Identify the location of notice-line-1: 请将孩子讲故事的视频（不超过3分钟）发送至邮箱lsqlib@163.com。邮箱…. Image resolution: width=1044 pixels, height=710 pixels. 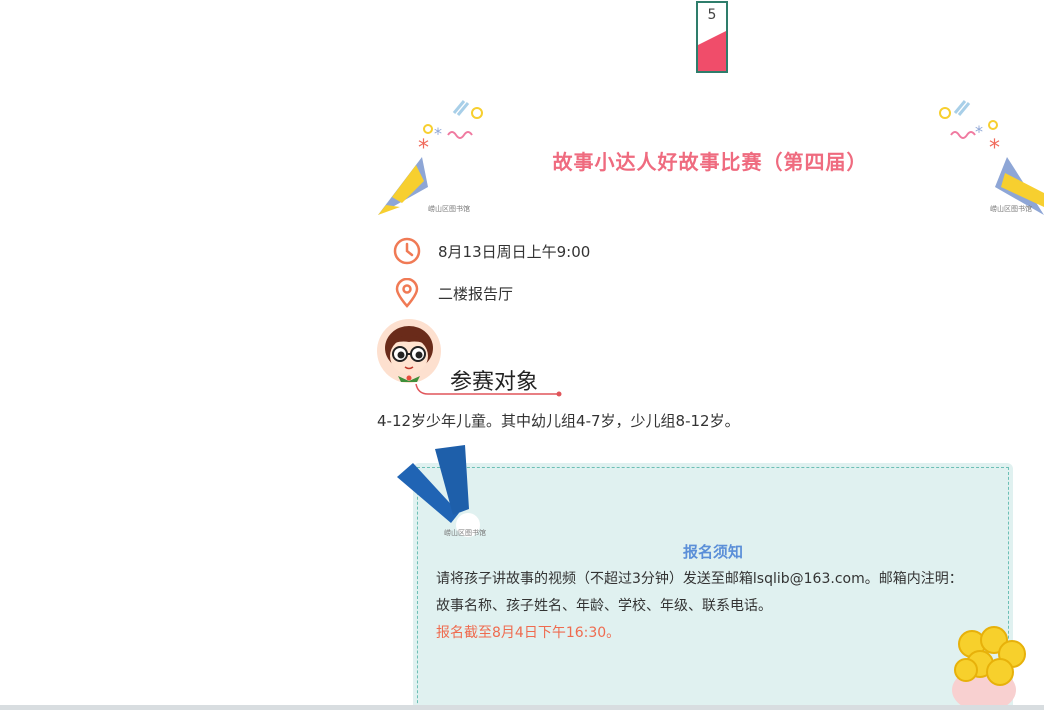
(699, 579).